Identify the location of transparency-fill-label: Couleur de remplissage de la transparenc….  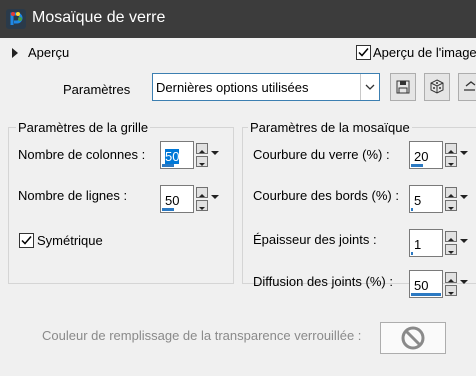
(202, 335).